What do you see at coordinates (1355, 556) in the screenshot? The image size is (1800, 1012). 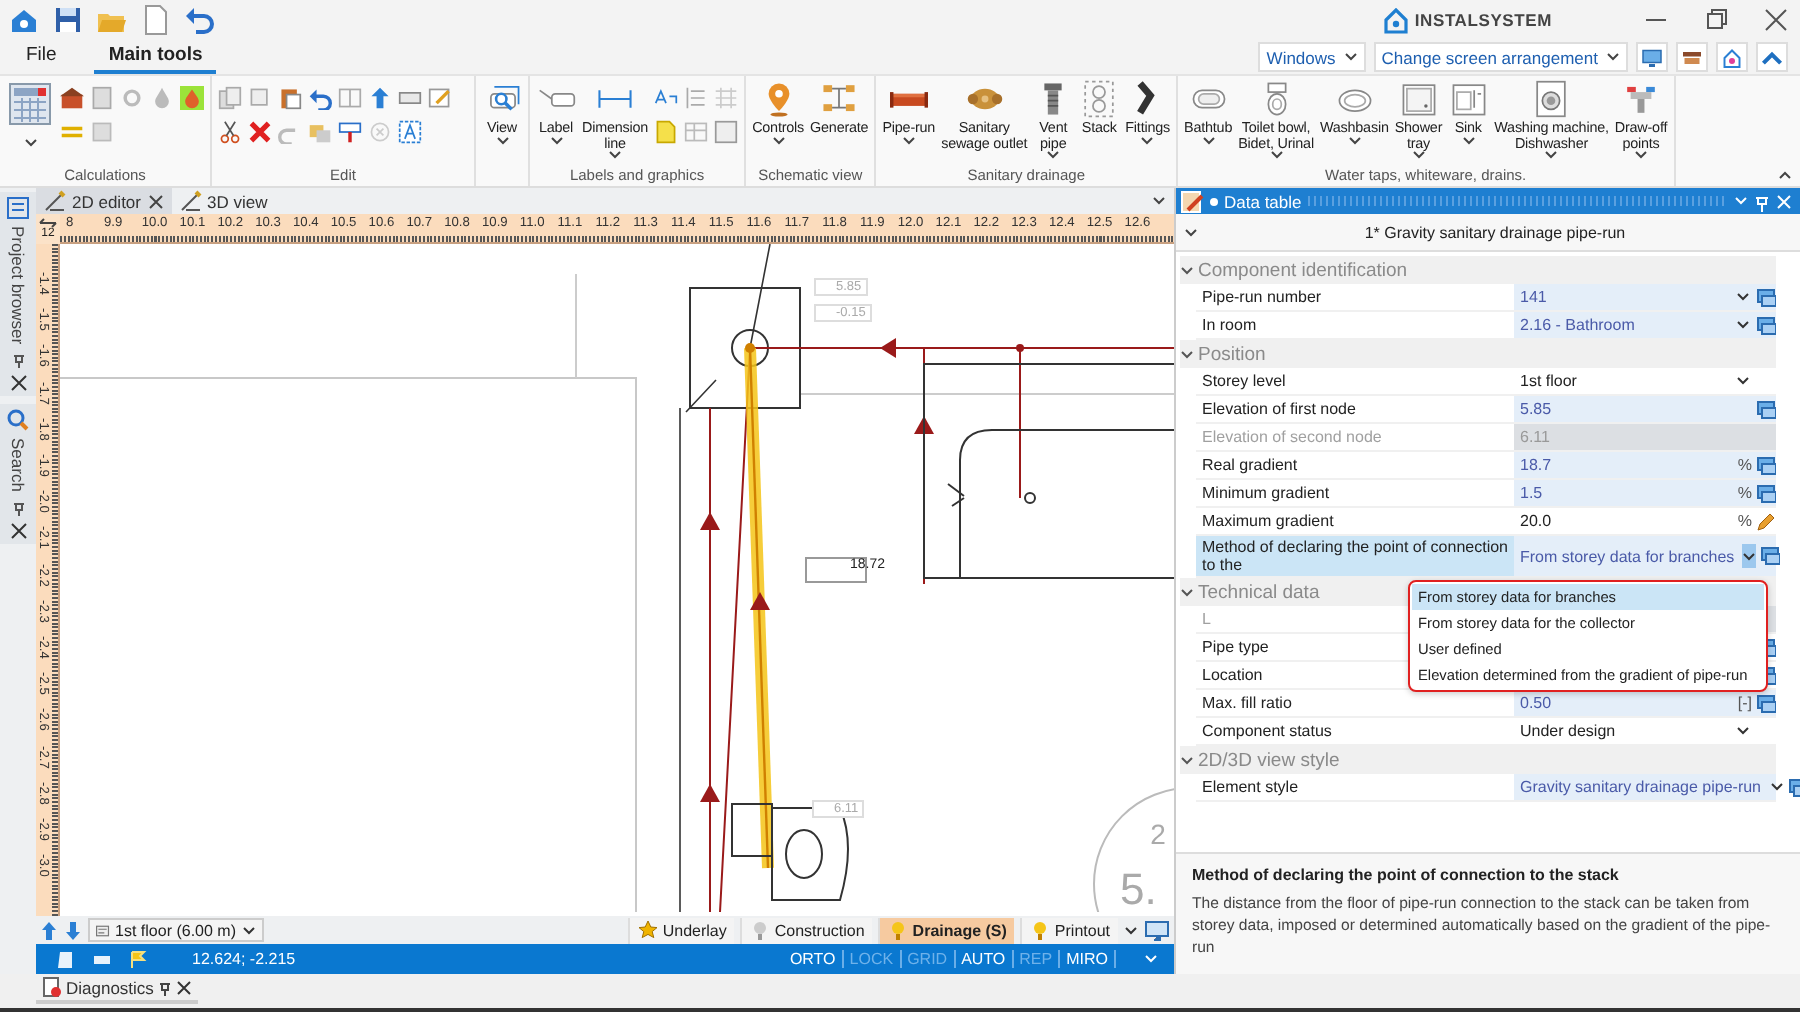 I see `property-label: Method of declaring the point of connection to the` at bounding box center [1355, 556].